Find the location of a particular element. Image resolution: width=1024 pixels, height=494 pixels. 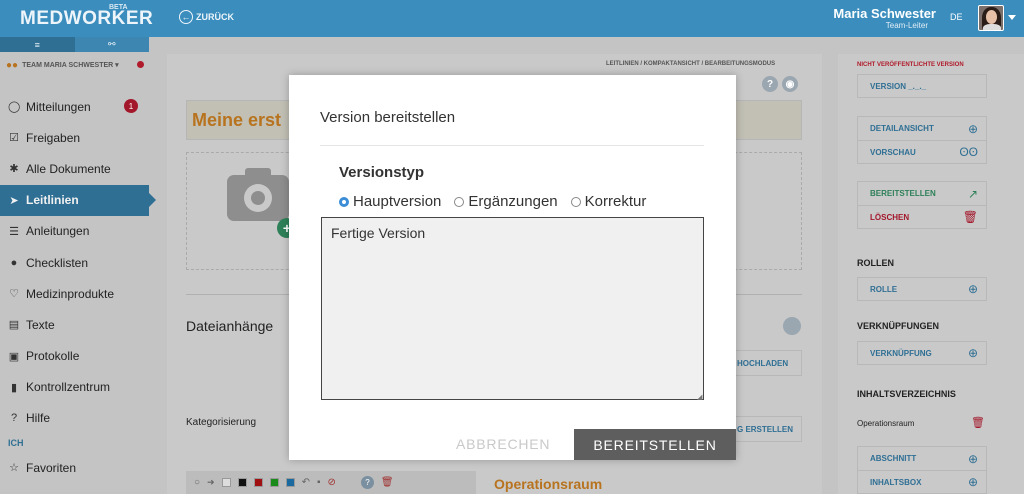

color-swatch-red is located at coordinates (258, 482).